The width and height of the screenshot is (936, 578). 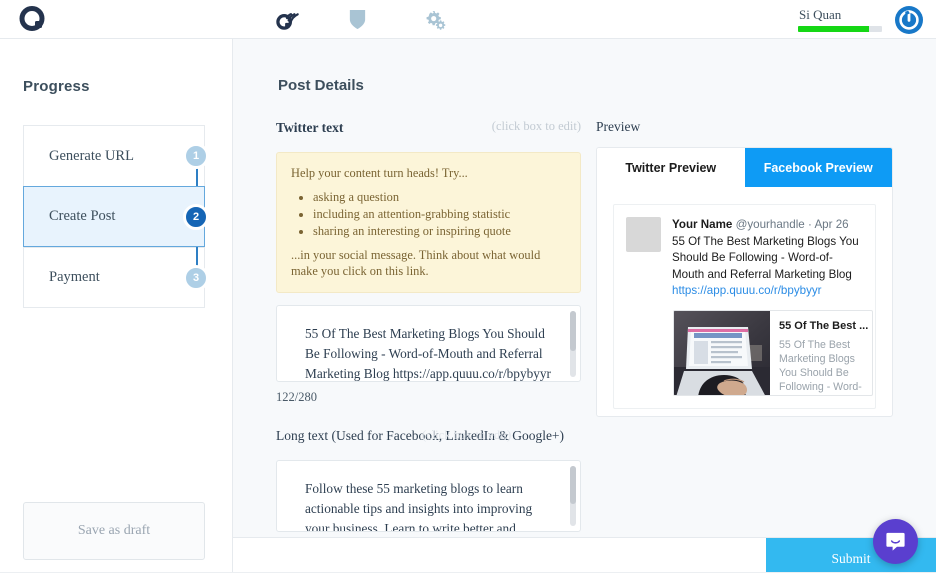 What do you see at coordinates (114, 531) in the screenshot?
I see `save-as-draft-button: Save as draft` at bounding box center [114, 531].